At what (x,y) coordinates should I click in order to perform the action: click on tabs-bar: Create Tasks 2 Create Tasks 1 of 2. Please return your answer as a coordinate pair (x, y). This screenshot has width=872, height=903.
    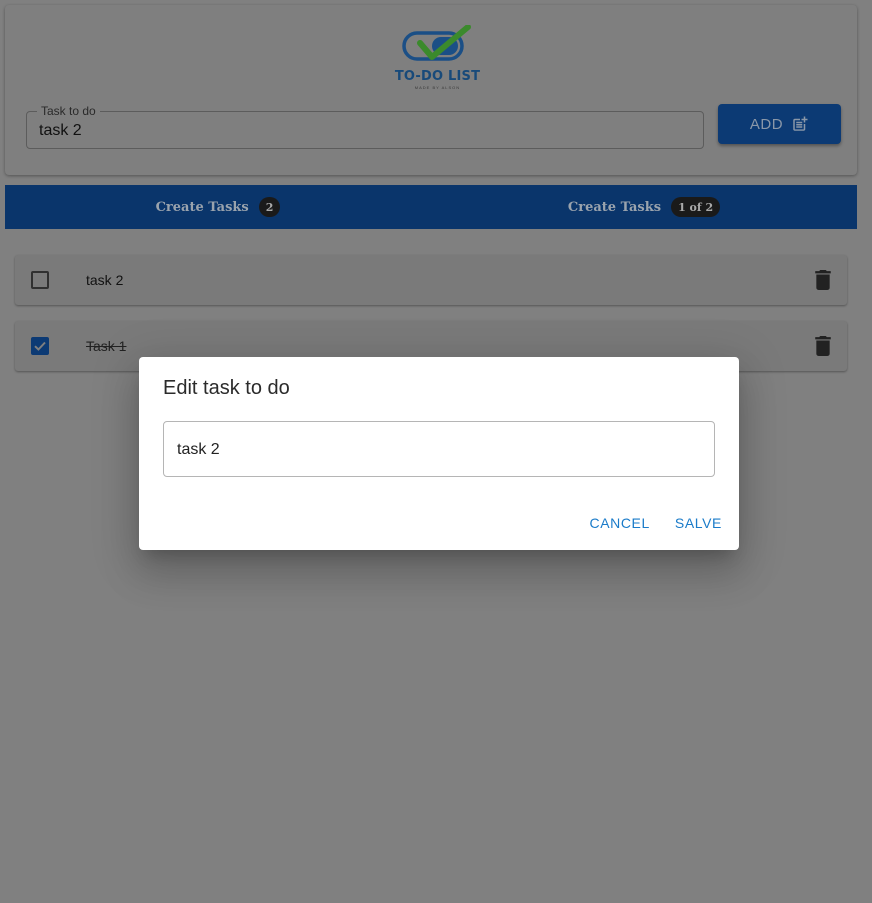
    Looking at the image, I should click on (431, 207).